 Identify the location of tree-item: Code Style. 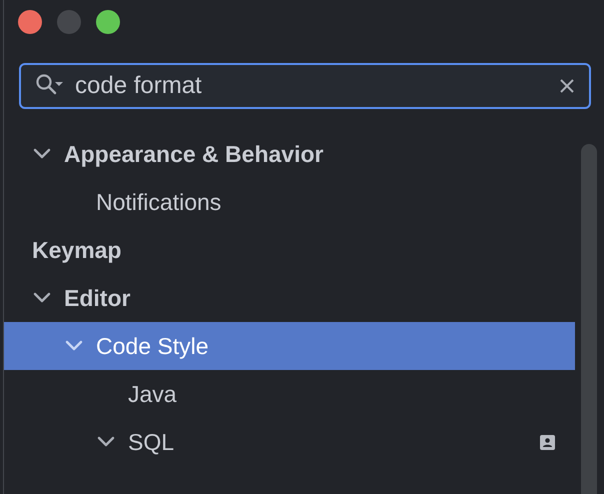
(289, 346).